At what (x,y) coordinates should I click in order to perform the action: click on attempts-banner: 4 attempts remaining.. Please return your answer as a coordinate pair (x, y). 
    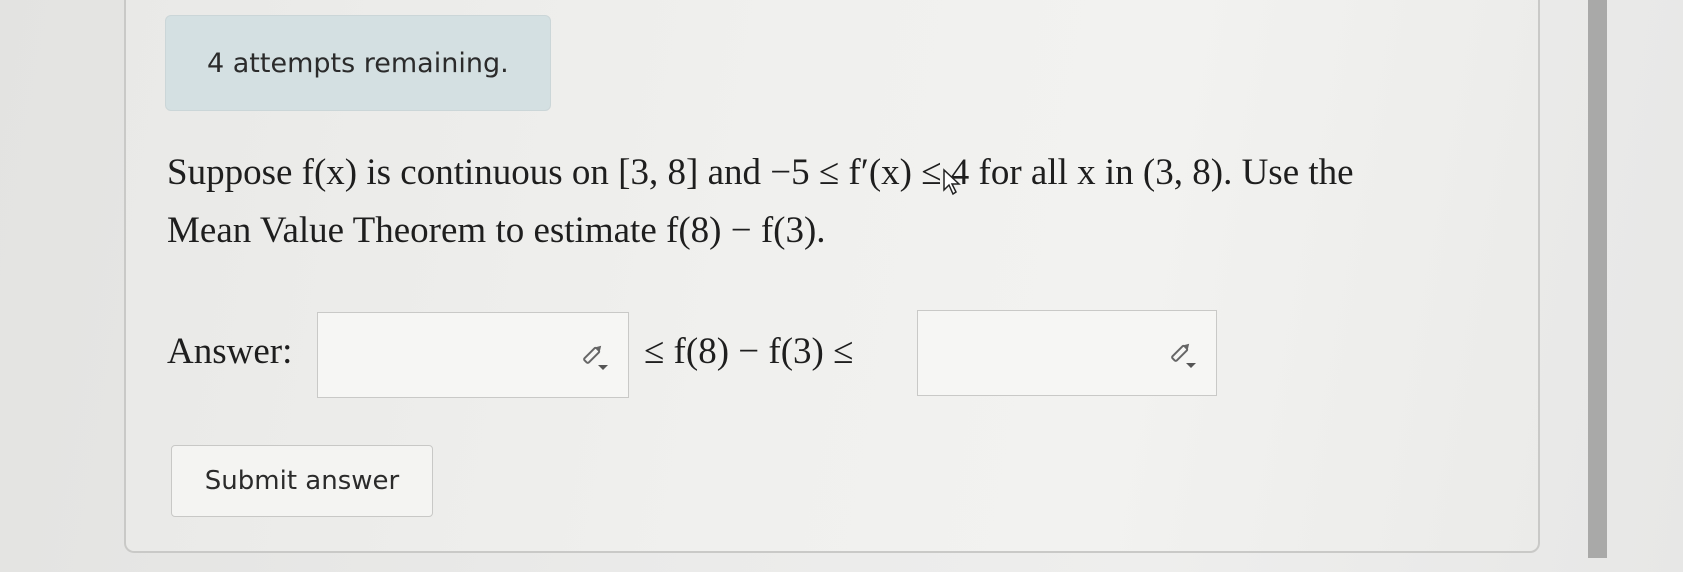
    Looking at the image, I should click on (358, 63).